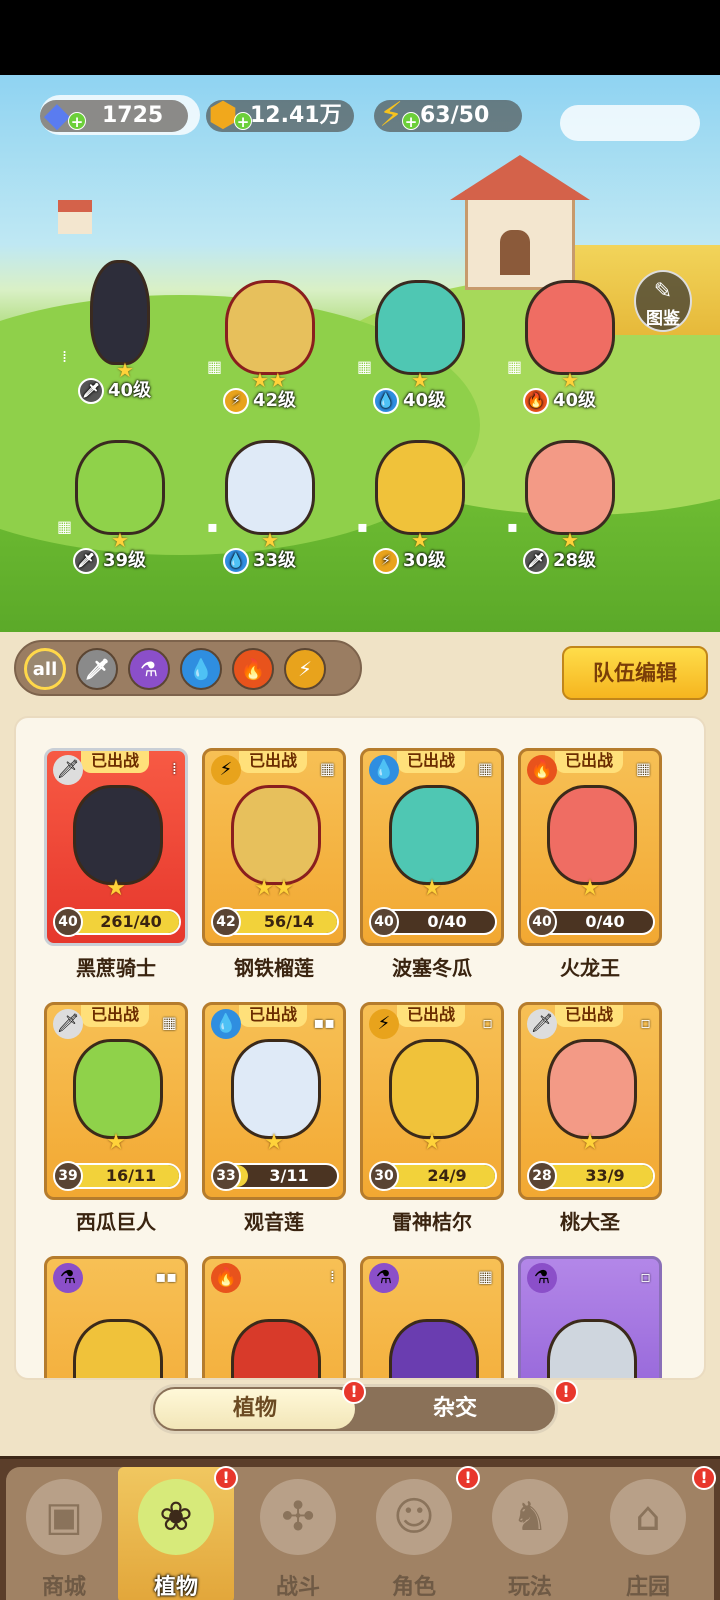  Describe the element at coordinates (432, 847) in the screenshot. I see `plant-card: 已出战 💧 ▦ ★ 40 0/40` at that location.